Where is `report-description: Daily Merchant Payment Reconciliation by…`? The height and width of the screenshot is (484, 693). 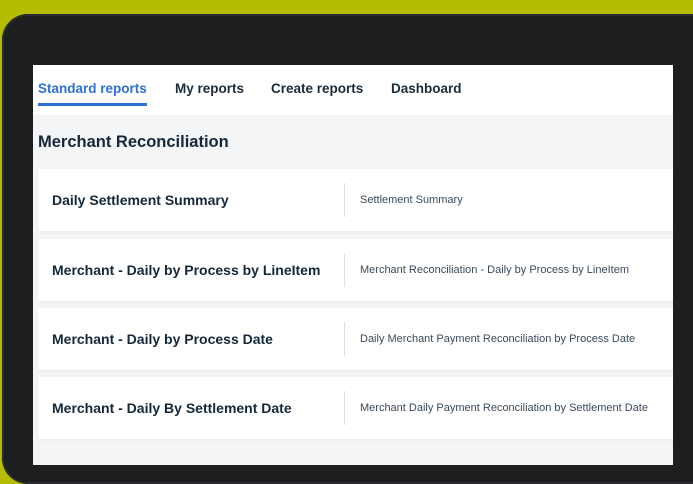 report-description: Daily Merchant Payment Reconciliation by… is located at coordinates (498, 339).